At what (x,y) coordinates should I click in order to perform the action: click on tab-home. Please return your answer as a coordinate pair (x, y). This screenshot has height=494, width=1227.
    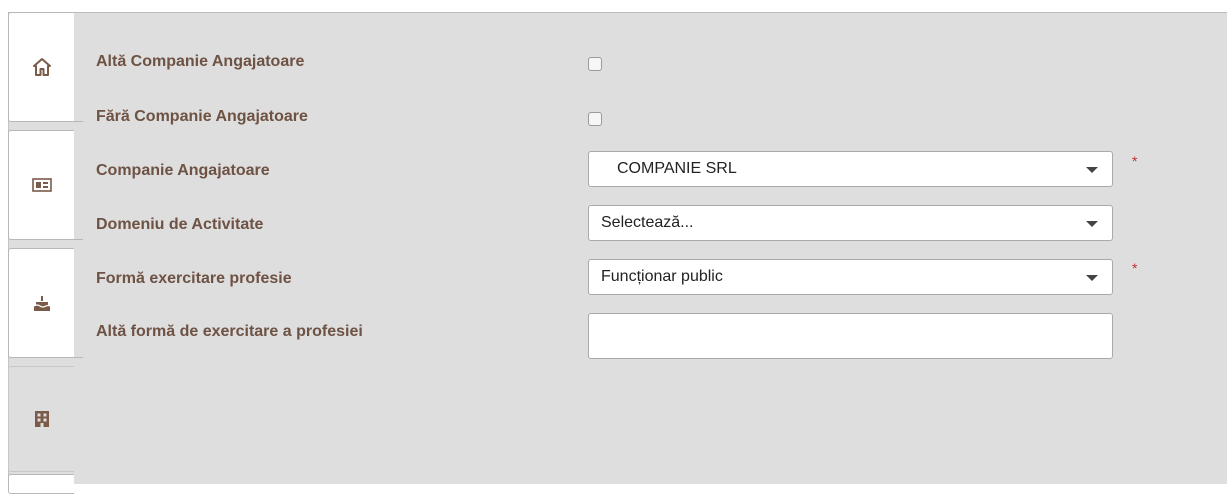
    Looking at the image, I should click on (45, 67).